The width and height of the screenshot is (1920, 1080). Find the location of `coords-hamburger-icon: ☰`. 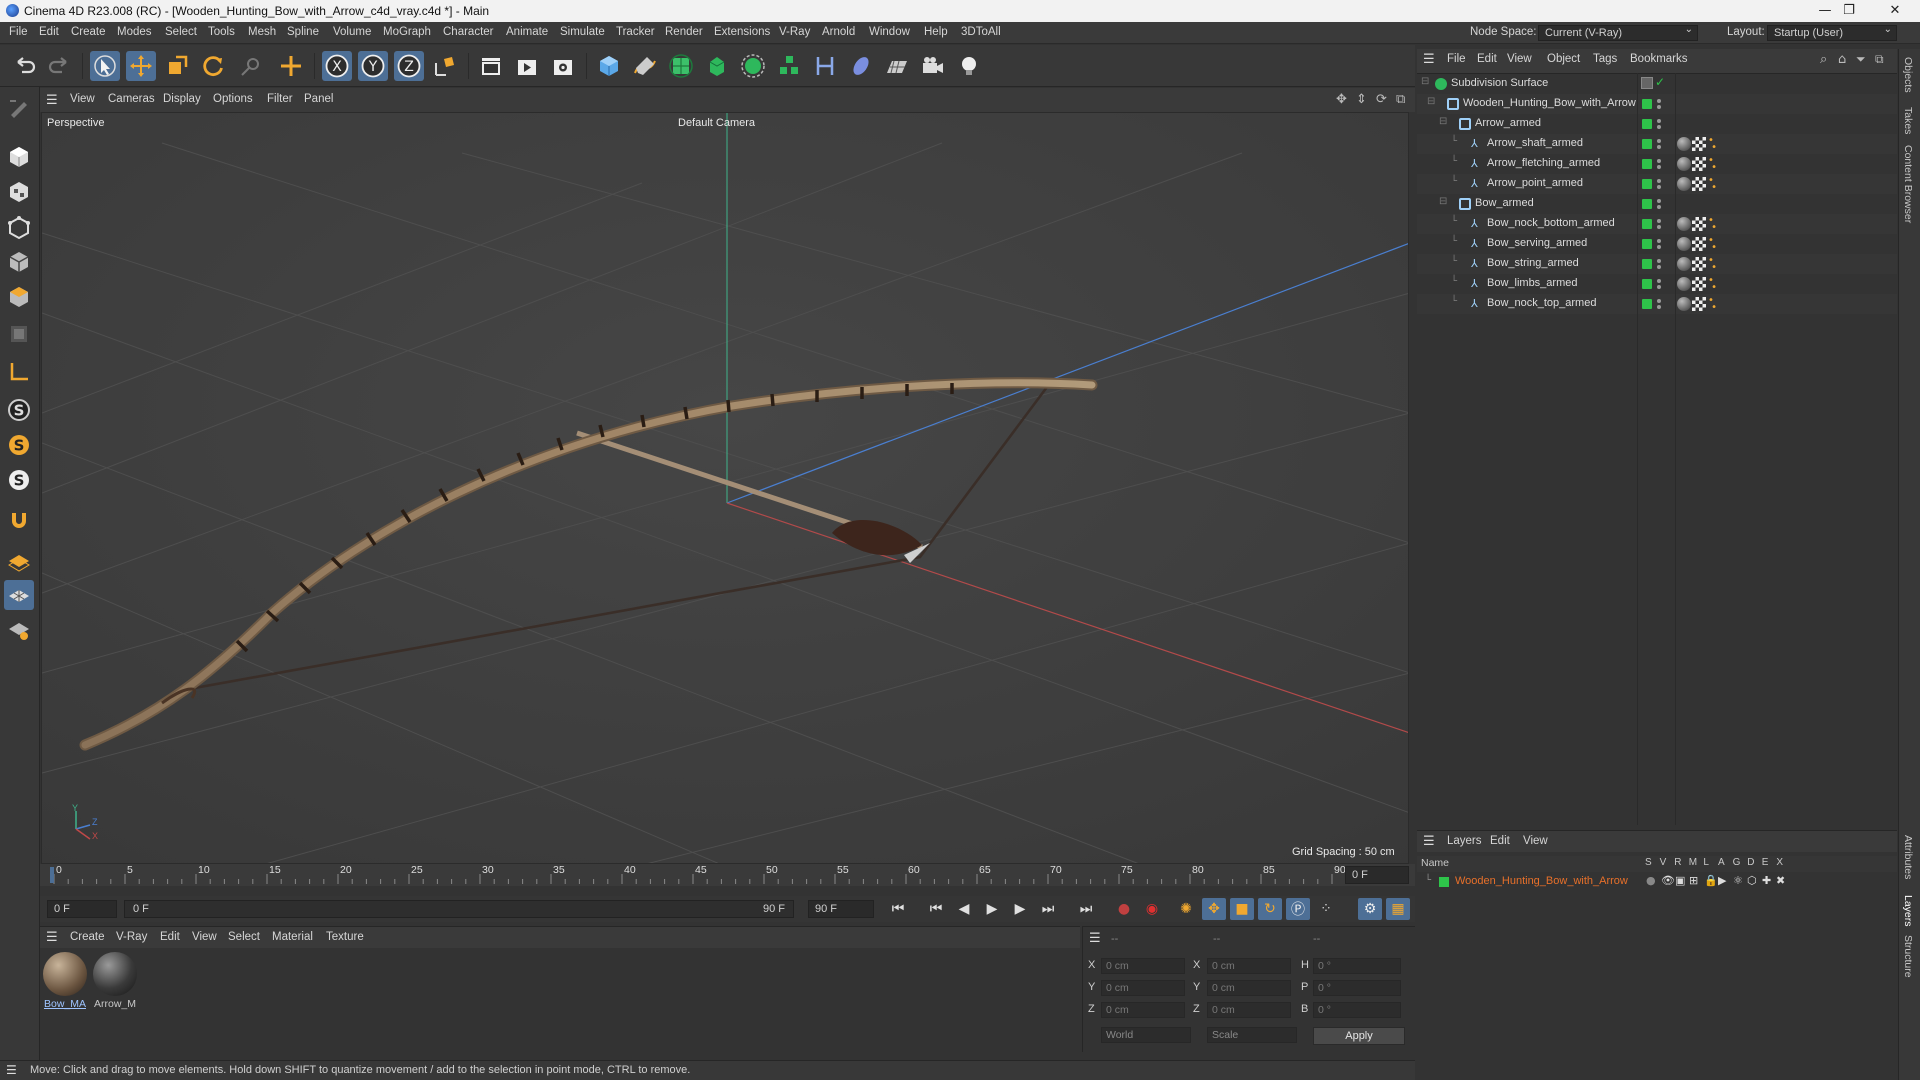

coords-hamburger-icon: ☰ is located at coordinates (1095, 938).